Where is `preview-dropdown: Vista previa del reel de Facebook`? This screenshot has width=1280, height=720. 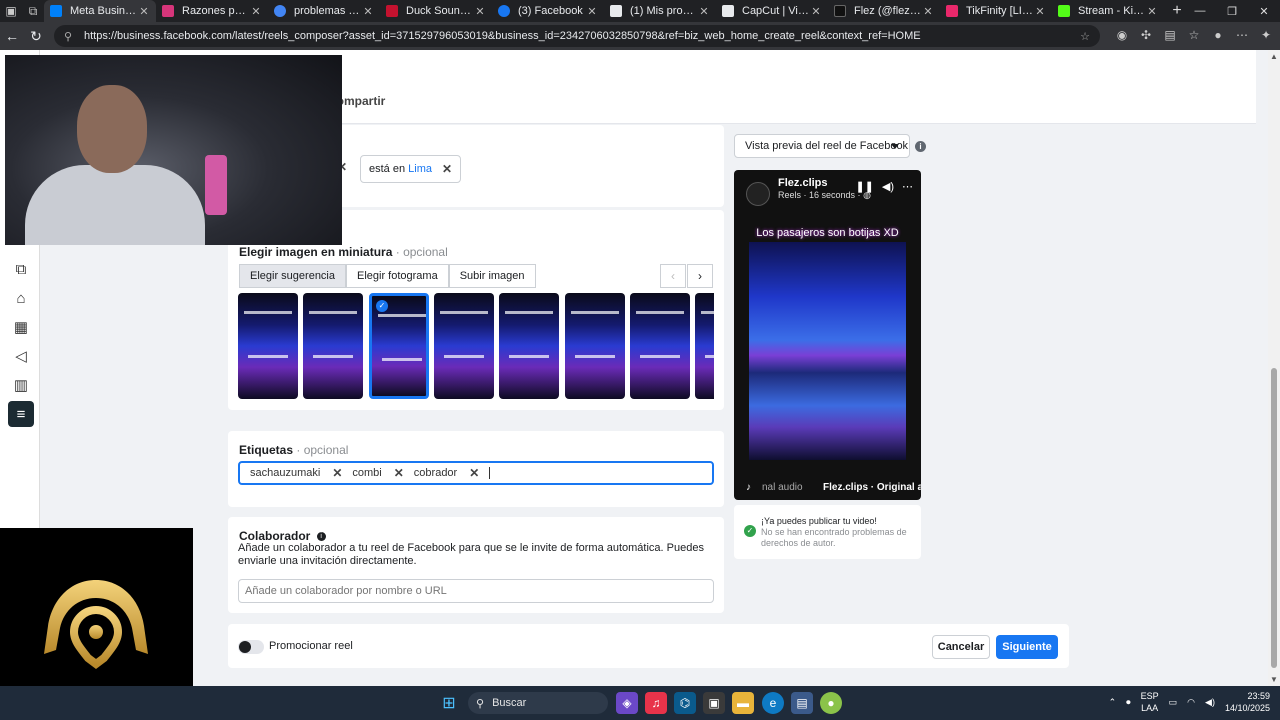
preview-dropdown: Vista previa del reel de Facebook is located at coordinates (822, 146).